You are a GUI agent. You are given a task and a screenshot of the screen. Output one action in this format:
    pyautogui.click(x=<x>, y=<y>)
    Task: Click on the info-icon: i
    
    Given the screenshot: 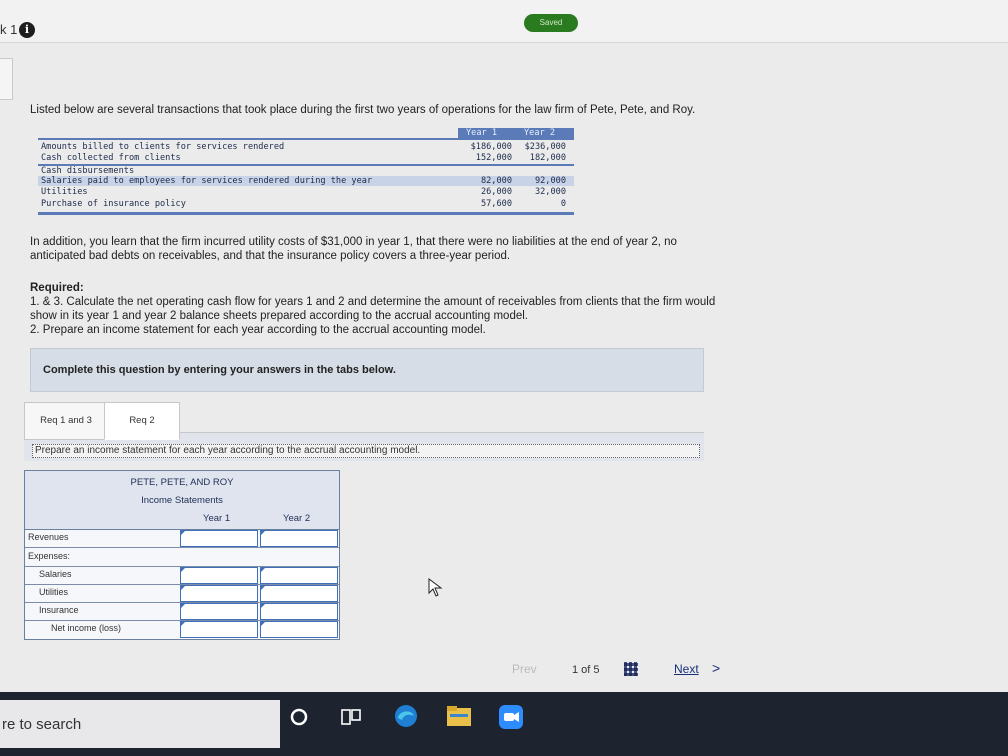 What is the action you would take?
    pyautogui.click(x=27, y=30)
    